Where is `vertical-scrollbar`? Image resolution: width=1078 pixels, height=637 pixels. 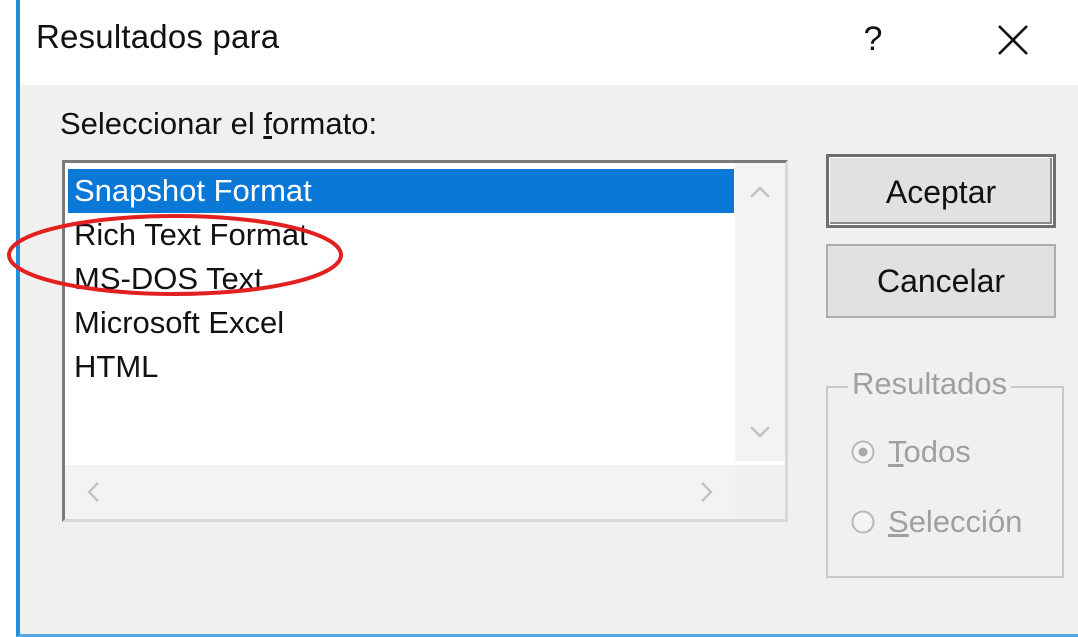
vertical-scrollbar is located at coordinates (760, 312).